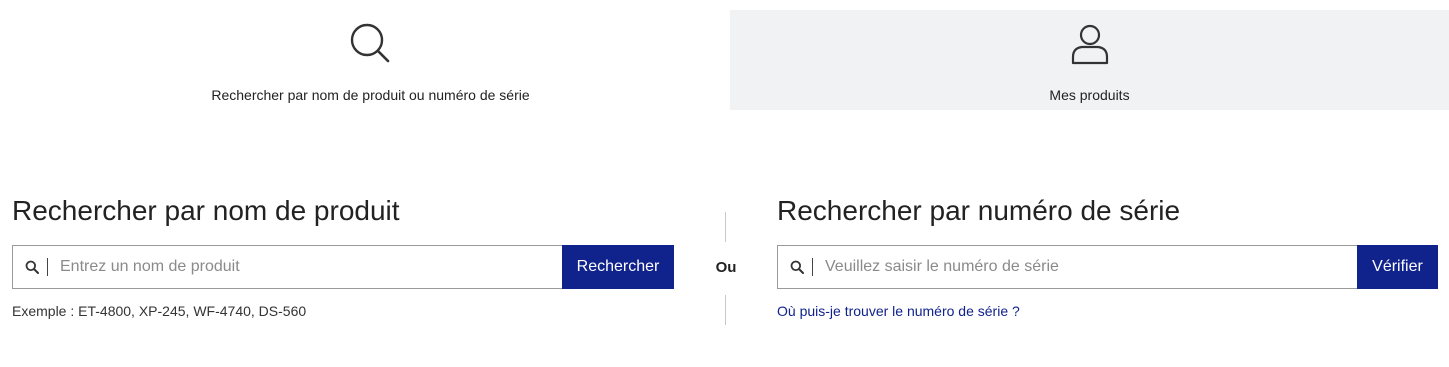 The image size is (1449, 367). I want to click on product-search-title: Rechercher par nom de produit, so click(206, 210).